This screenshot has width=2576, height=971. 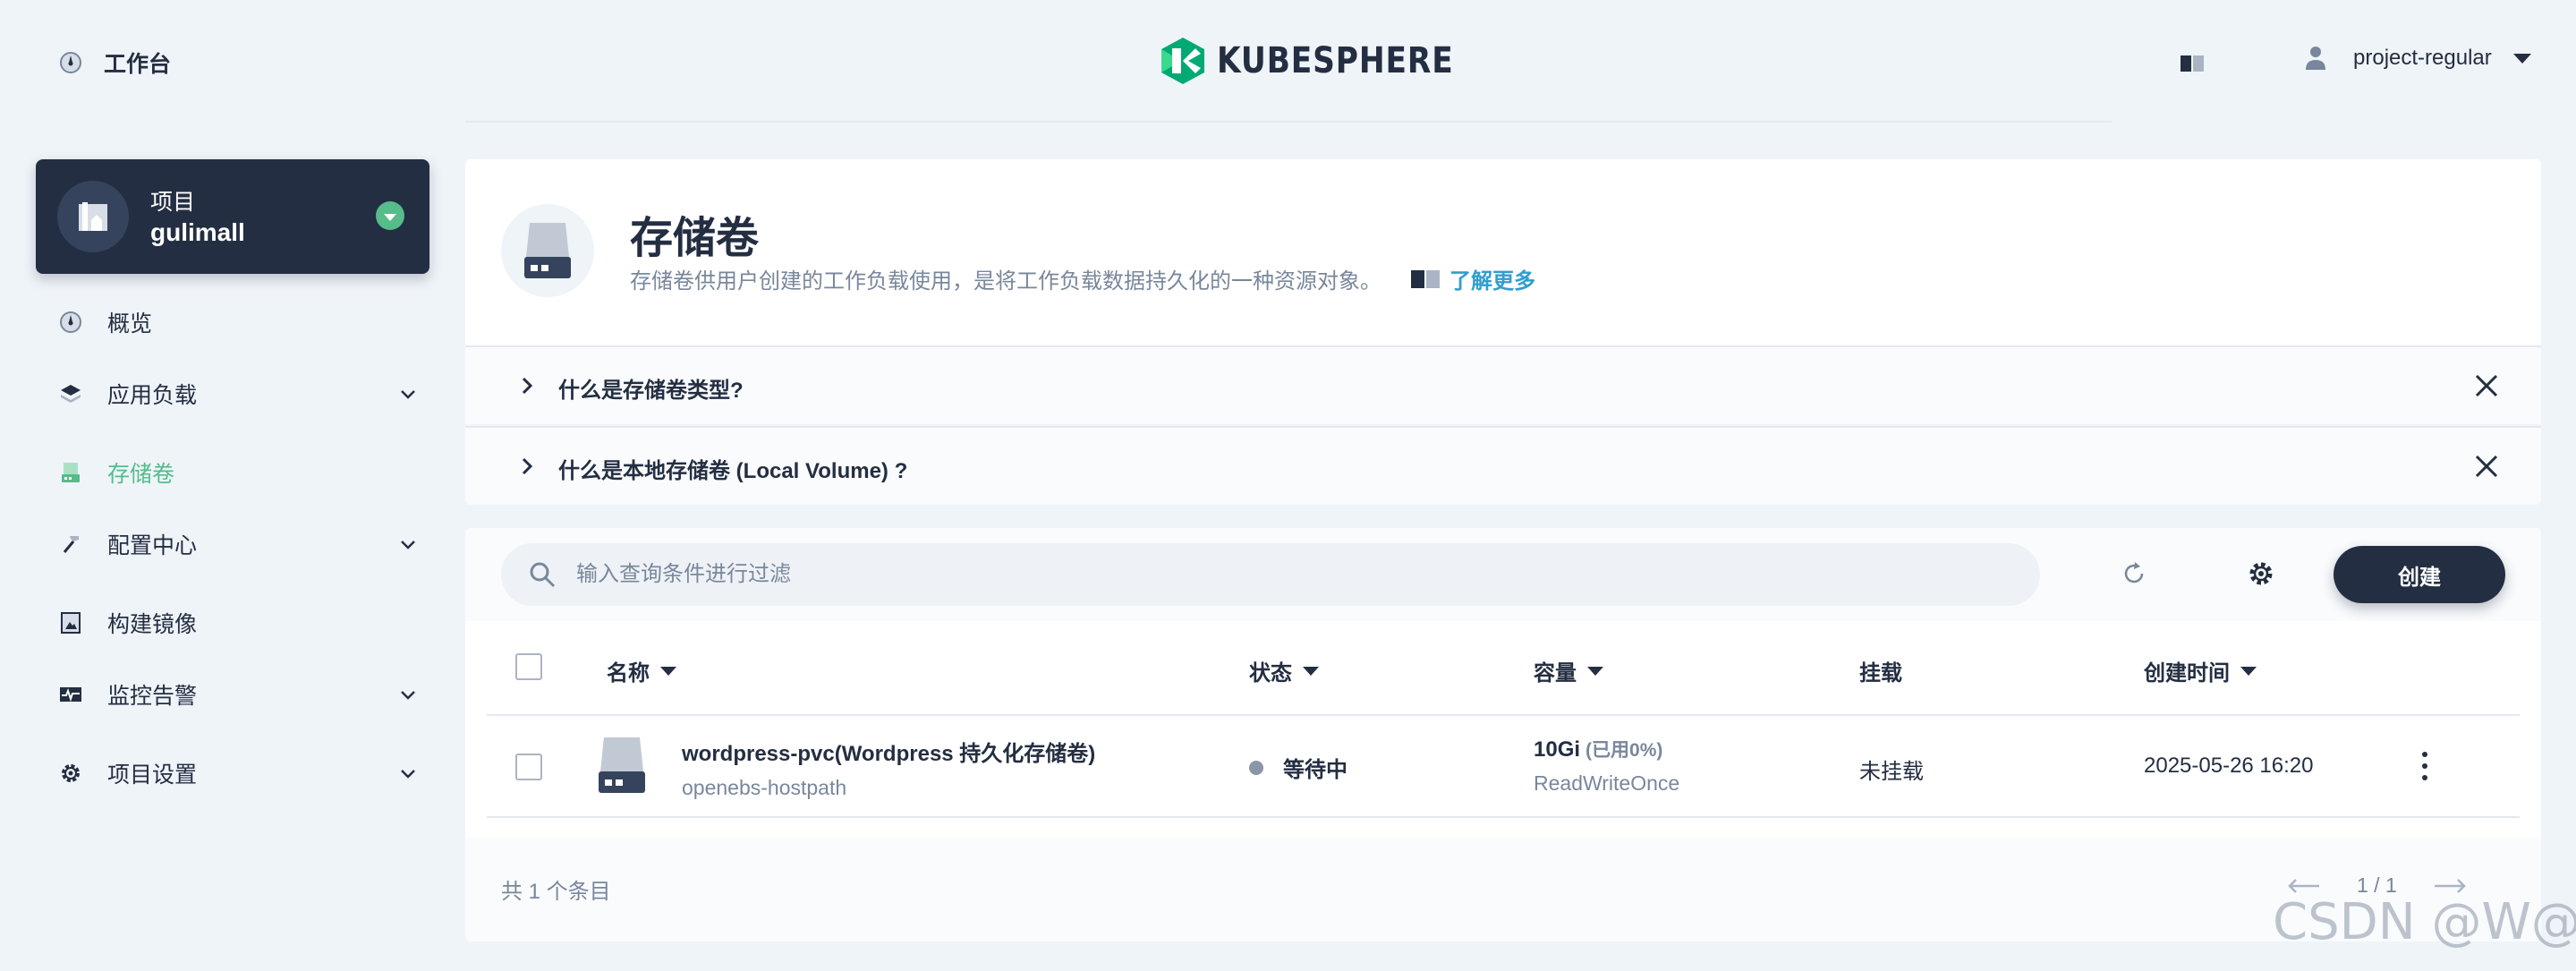 What do you see at coordinates (1503, 465) in the screenshot?
I see `faq-item-local-volume: 什么是本地存储卷 (Local Volume) ?` at bounding box center [1503, 465].